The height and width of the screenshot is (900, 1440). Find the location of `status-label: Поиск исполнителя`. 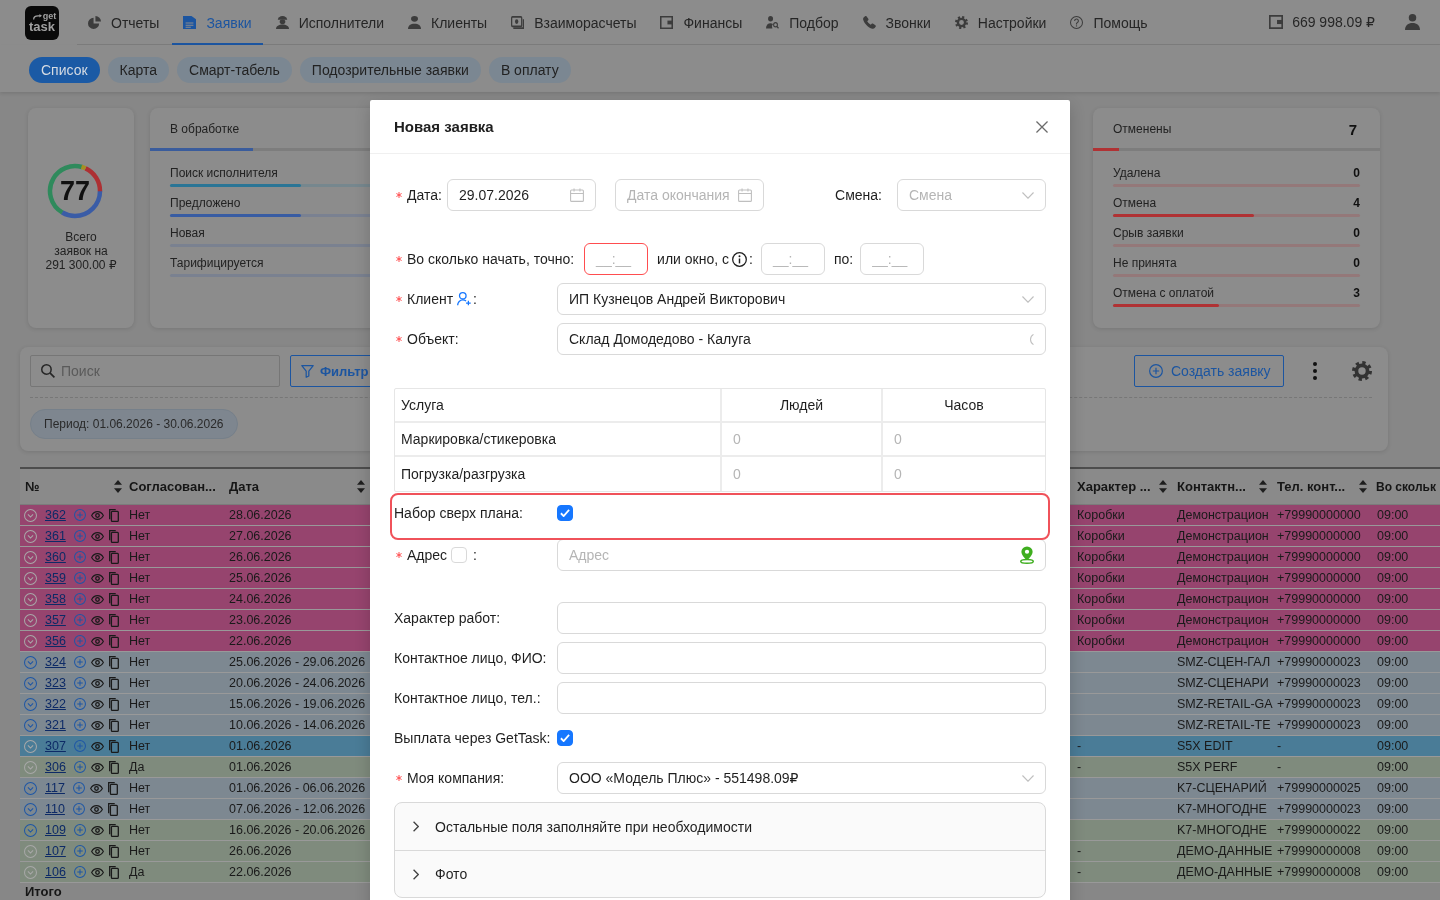

status-label: Поиск исполнителя is located at coordinates (224, 173).